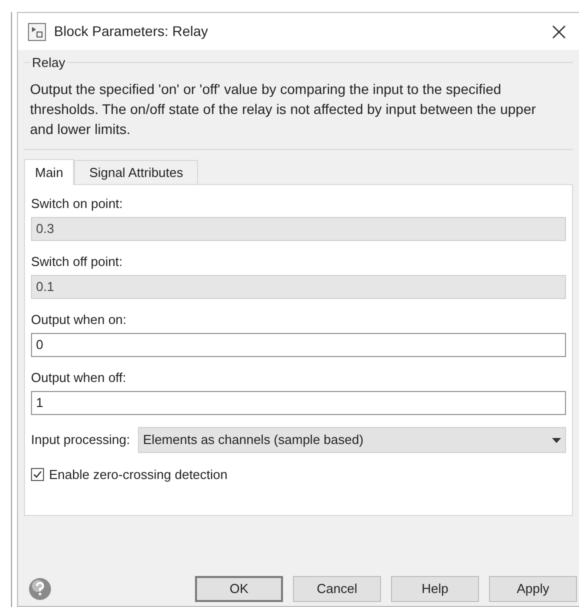  Describe the element at coordinates (77, 204) in the screenshot. I see `field-label: Switch on point:` at that location.